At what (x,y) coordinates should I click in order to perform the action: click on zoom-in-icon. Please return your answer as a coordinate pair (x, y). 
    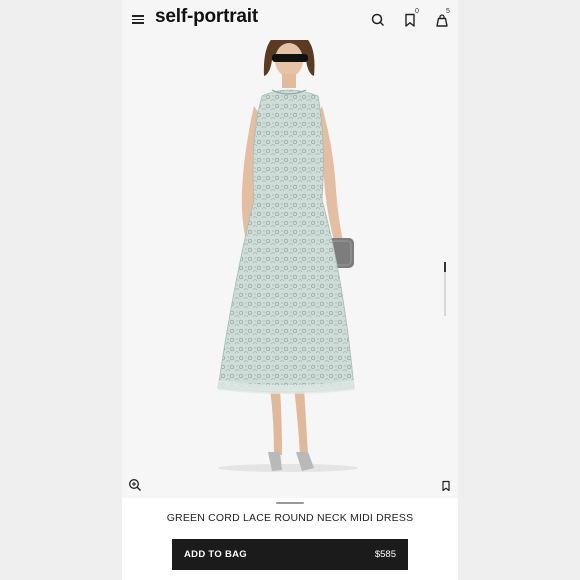
    Looking at the image, I should click on (135, 485).